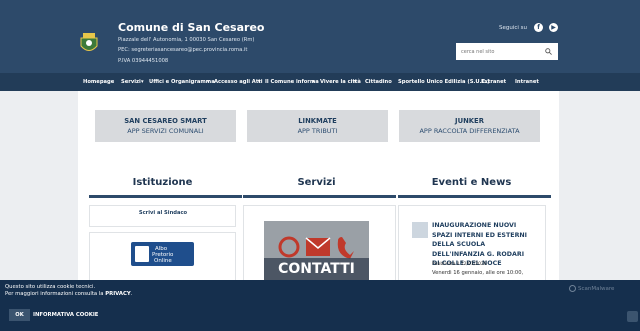  I want to click on app-subtitle: APP SERVIZI COMUNALI, so click(165, 131).